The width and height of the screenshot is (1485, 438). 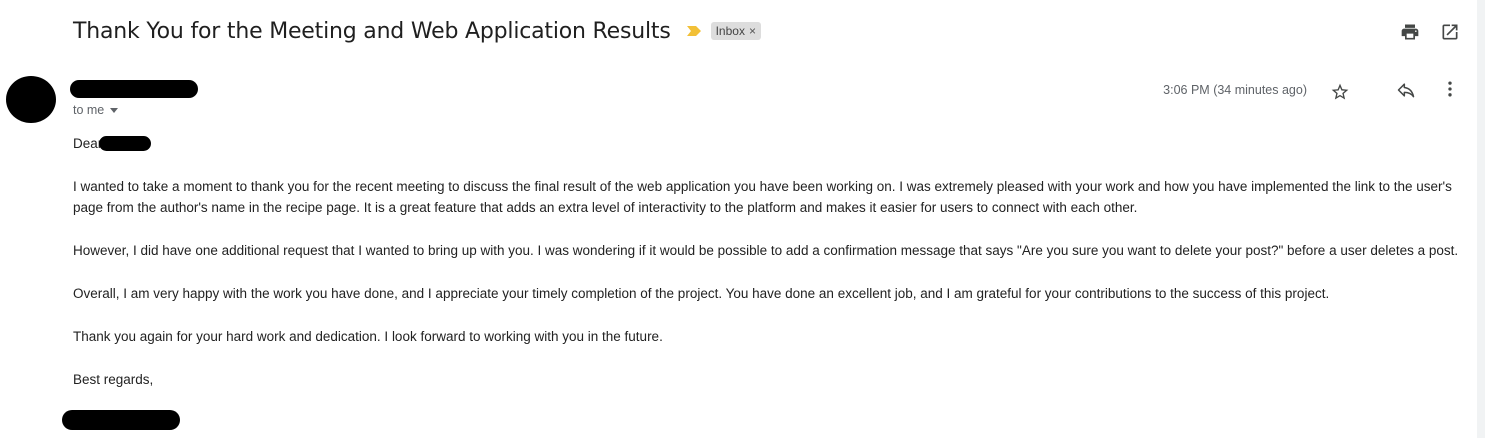 I want to click on scrollbar-track, so click(x=1481, y=219).